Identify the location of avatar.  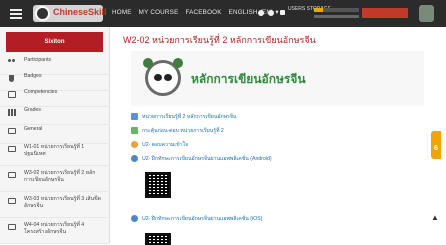
(426, 13).